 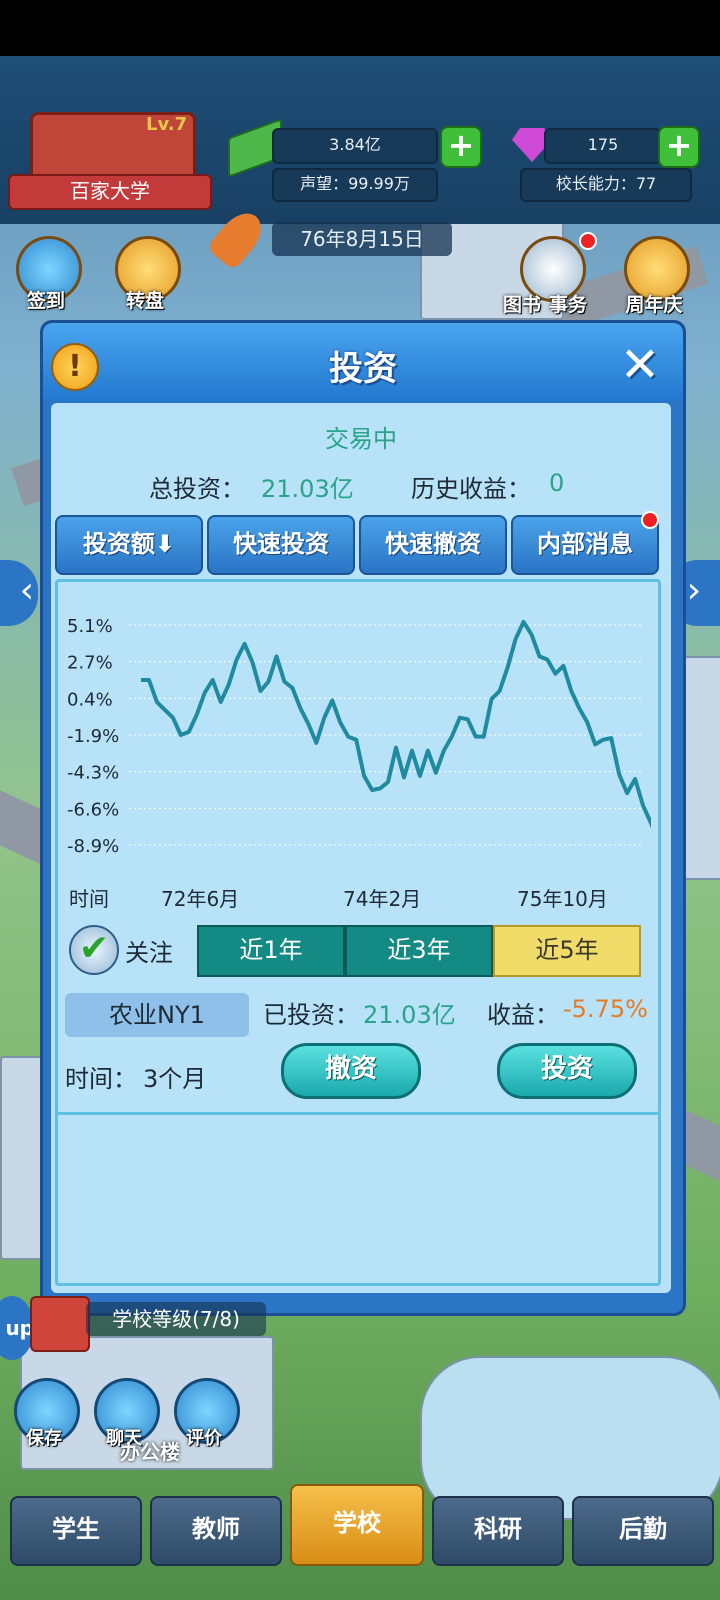 What do you see at coordinates (60, 1324) in the screenshot?
I see `school-rank-icon` at bounding box center [60, 1324].